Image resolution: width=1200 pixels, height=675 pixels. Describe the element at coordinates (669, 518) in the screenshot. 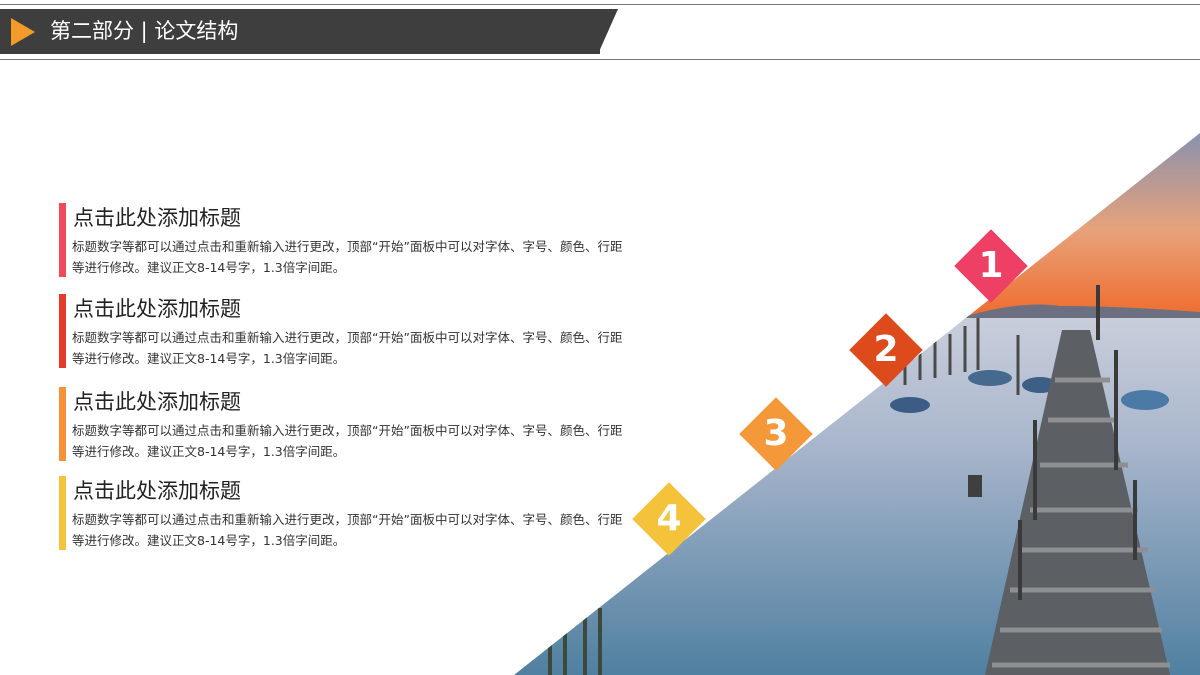

I see `number-badge-4-label: 4` at that location.